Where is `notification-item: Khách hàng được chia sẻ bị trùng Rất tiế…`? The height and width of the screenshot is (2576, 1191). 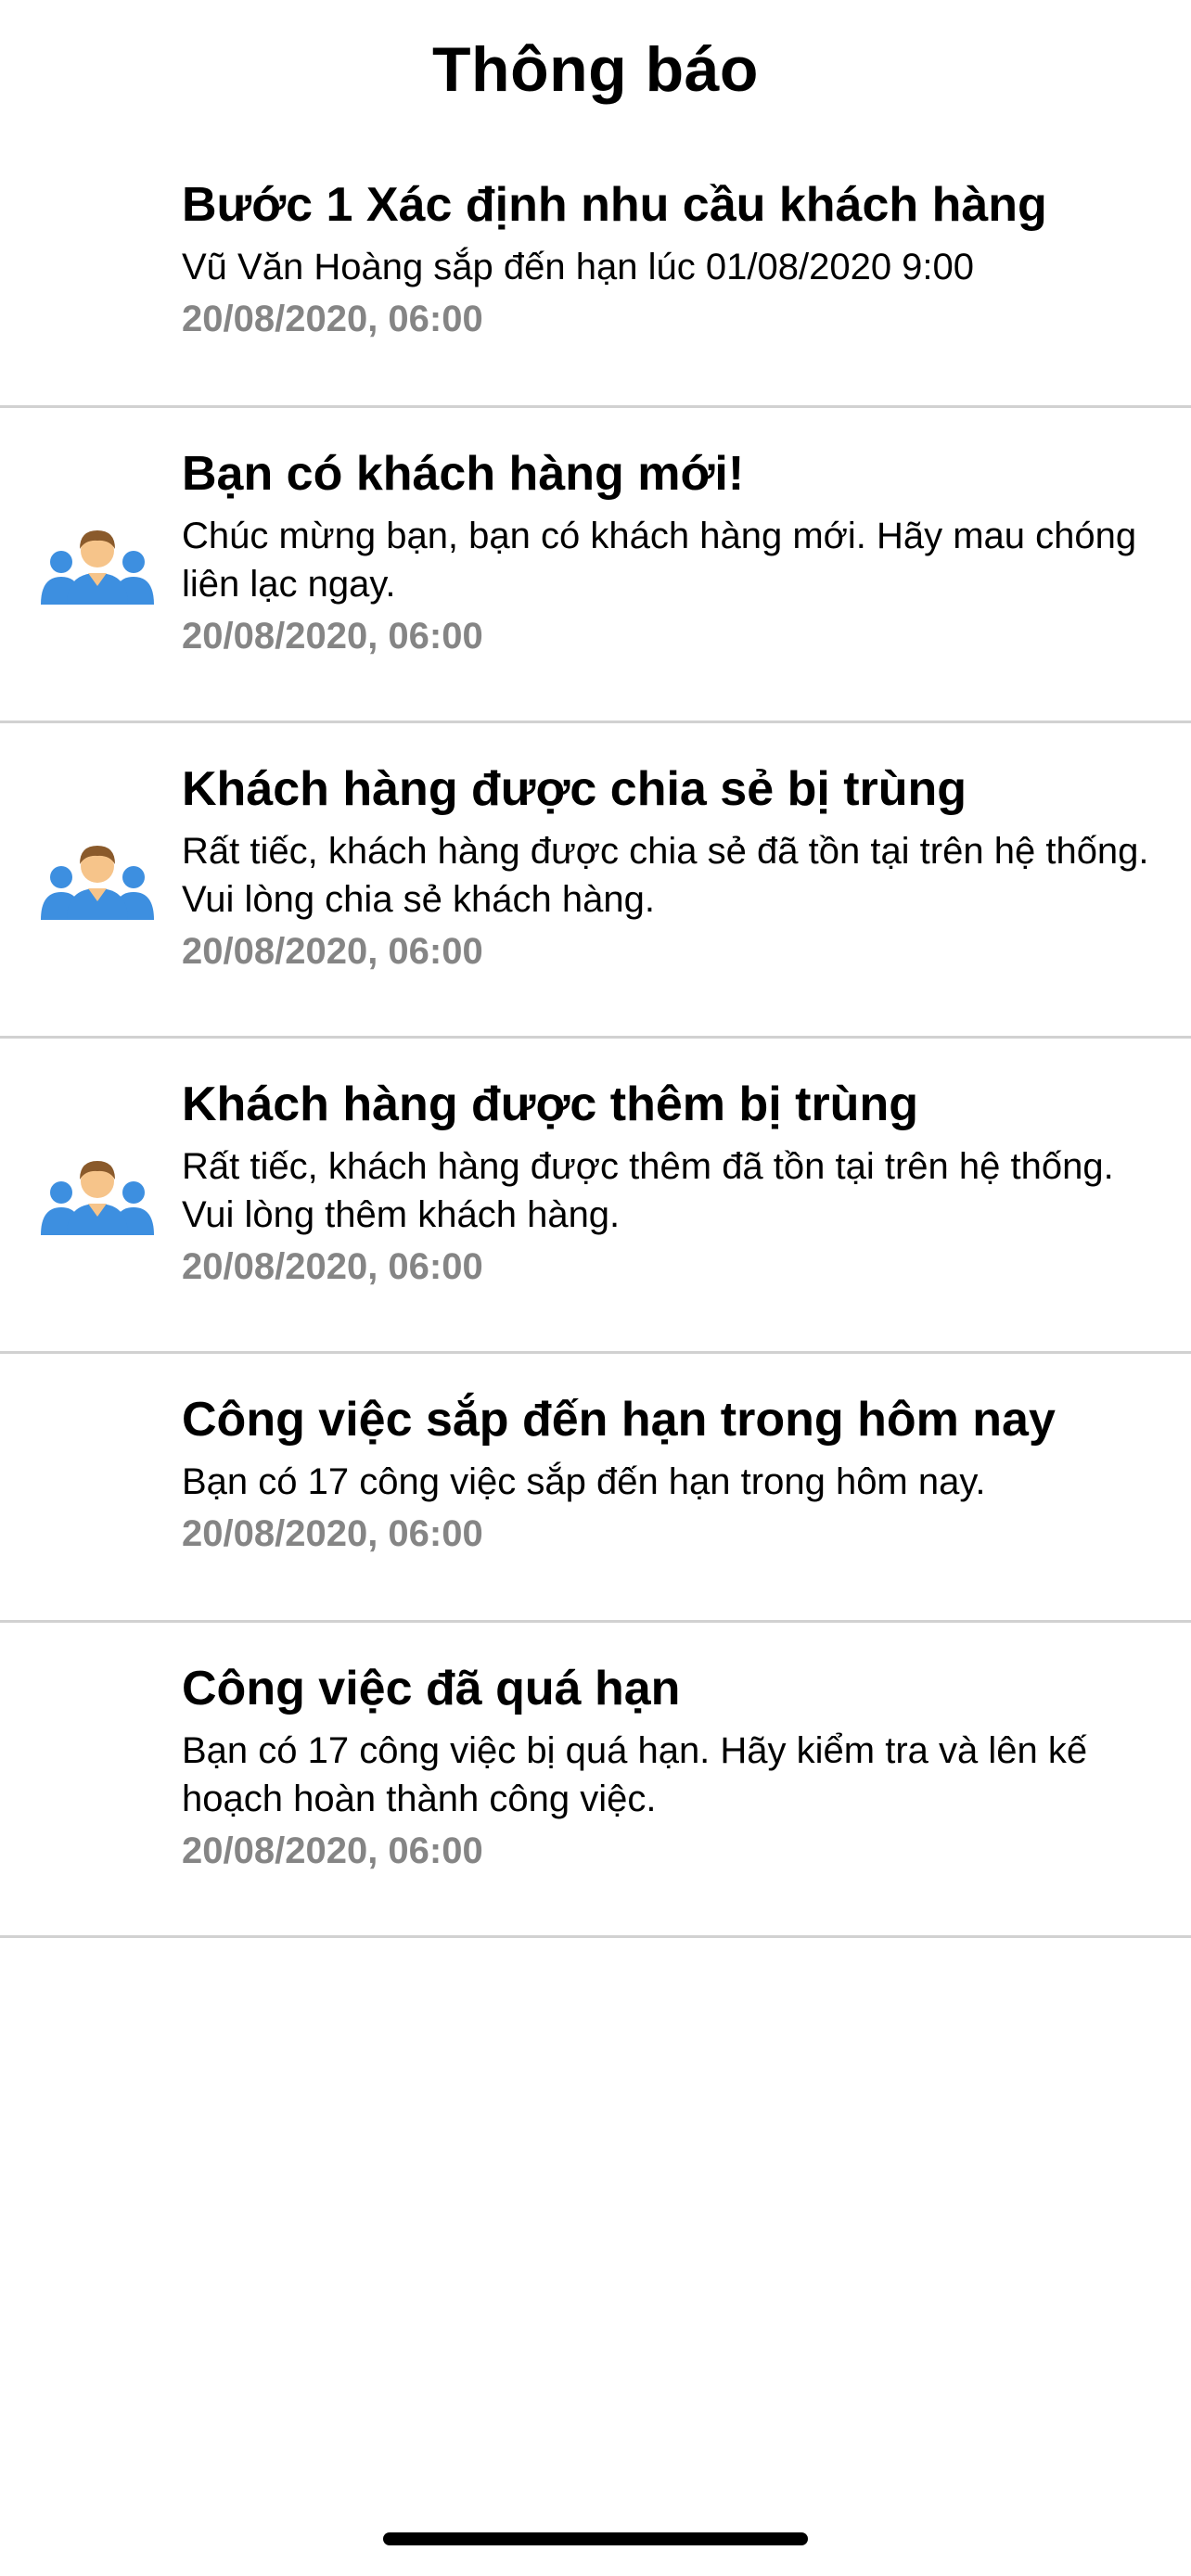 notification-item: Khách hàng được chia sẻ bị trùng Rất tiế… is located at coordinates (595, 881).